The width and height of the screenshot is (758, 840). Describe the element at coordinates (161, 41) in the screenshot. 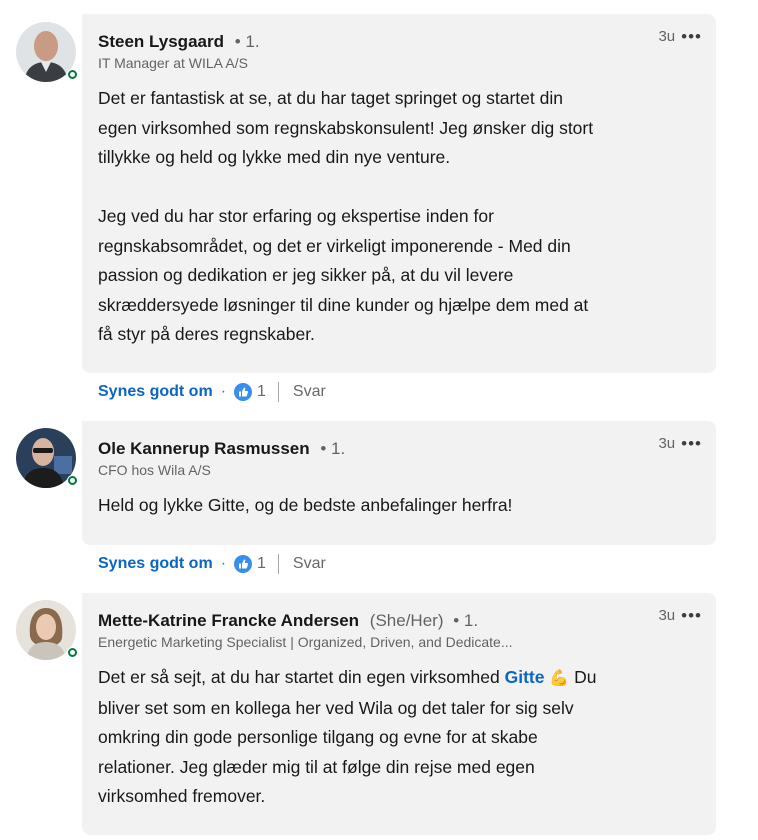

I see `author-name: Steen Lysgaard` at that location.